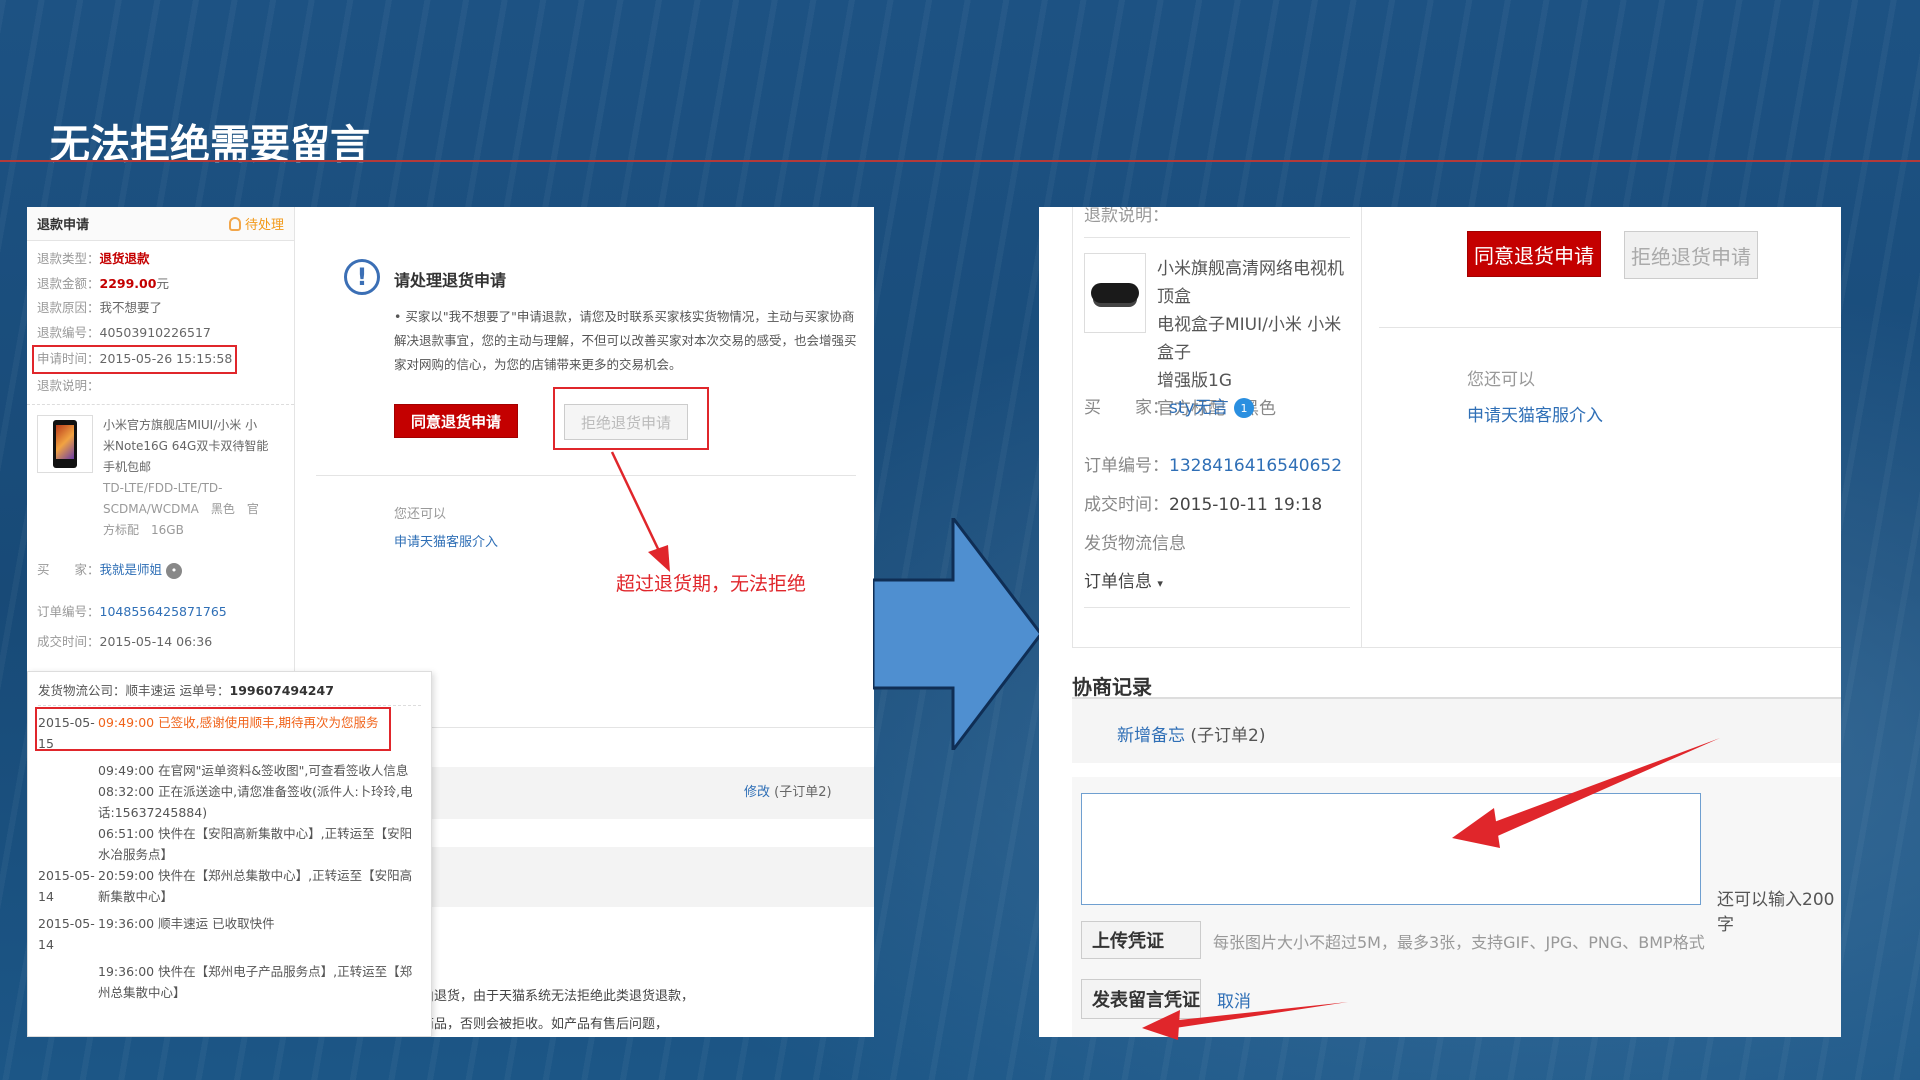  I want to click on reject-return-button: 拒绝退货申请, so click(1691, 255).